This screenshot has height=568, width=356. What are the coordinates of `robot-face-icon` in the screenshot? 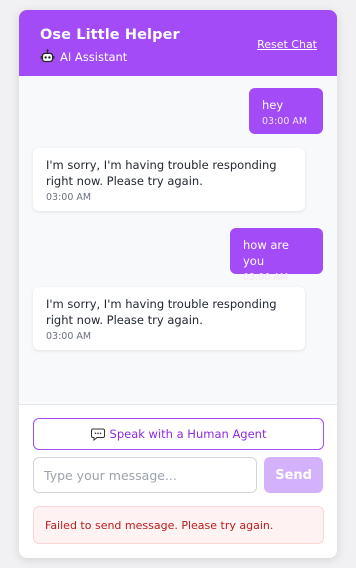 It's located at (47, 56).